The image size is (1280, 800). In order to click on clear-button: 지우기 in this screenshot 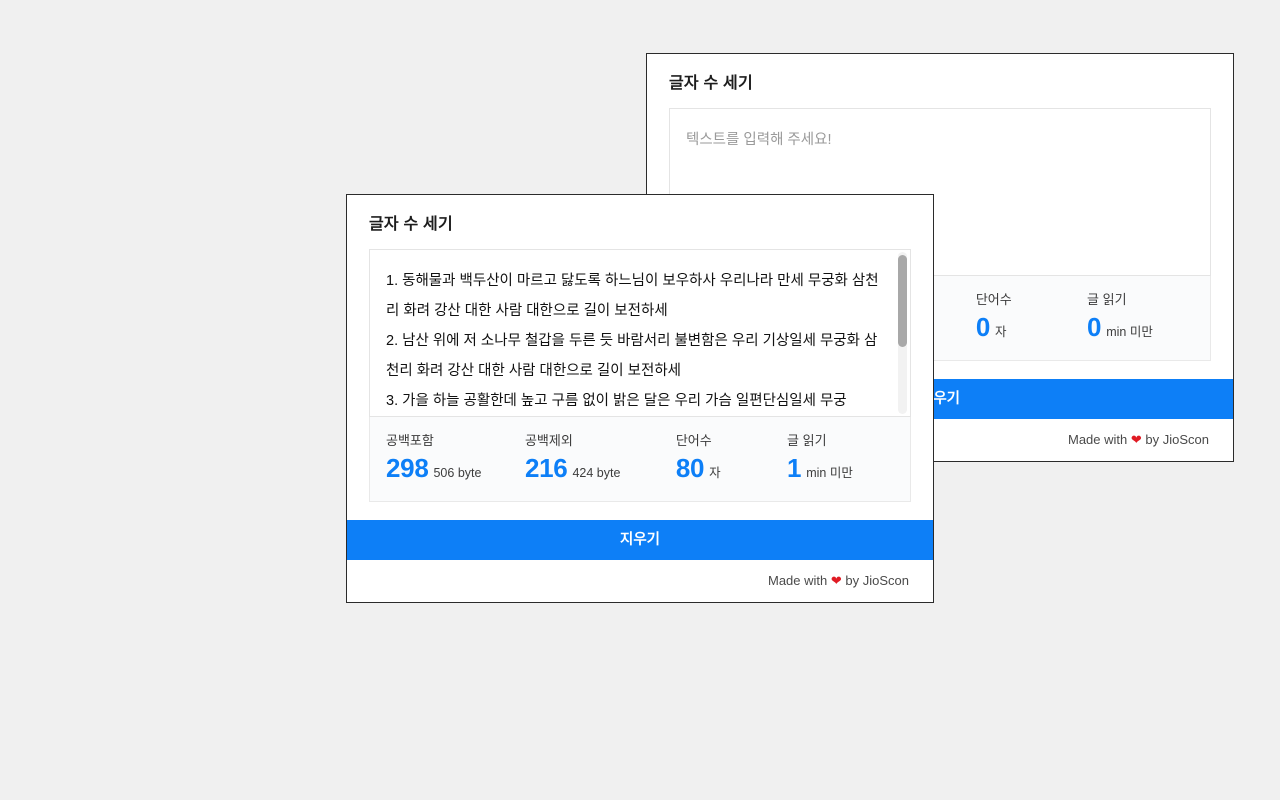, I will do `click(640, 540)`.